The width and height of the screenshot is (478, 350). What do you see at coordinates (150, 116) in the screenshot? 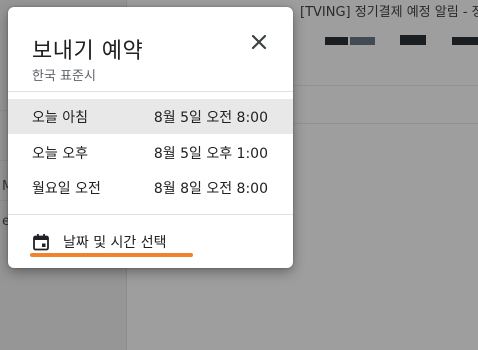
I see `option-this-morning: 오늘 아침 8월 5일 오전 8:00` at bounding box center [150, 116].